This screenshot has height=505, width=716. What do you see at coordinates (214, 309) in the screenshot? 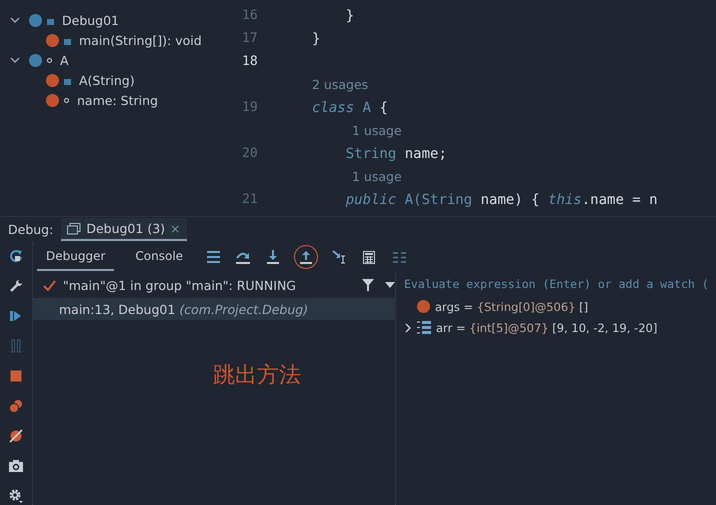
I see `stack-frame: main:13, Debug01 (com.Project.Debug)` at bounding box center [214, 309].